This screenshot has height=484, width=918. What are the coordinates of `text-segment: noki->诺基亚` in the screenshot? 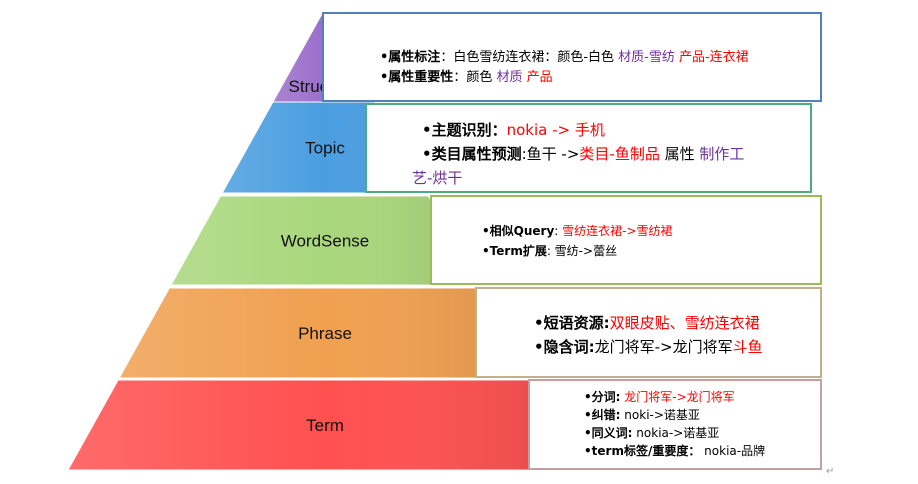 It's located at (660, 415).